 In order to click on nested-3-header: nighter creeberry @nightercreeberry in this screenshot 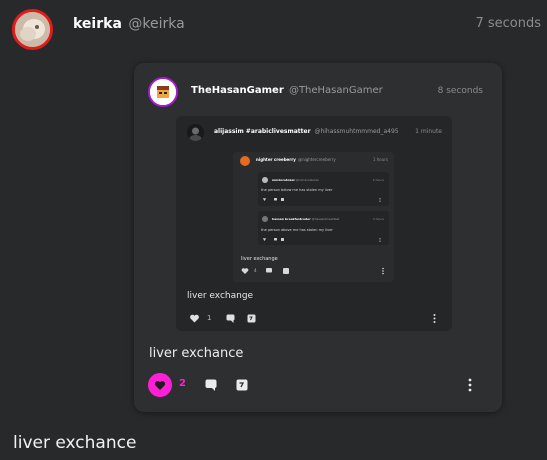, I will do `click(296, 159)`.